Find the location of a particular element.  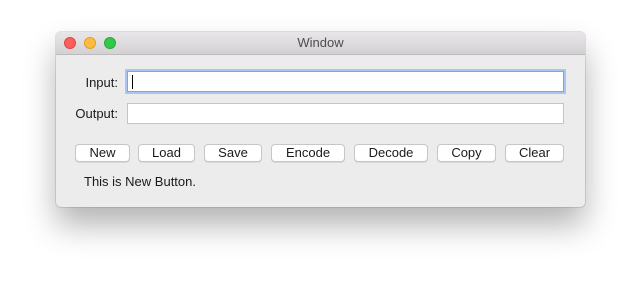

decode-button: Decode is located at coordinates (391, 153).